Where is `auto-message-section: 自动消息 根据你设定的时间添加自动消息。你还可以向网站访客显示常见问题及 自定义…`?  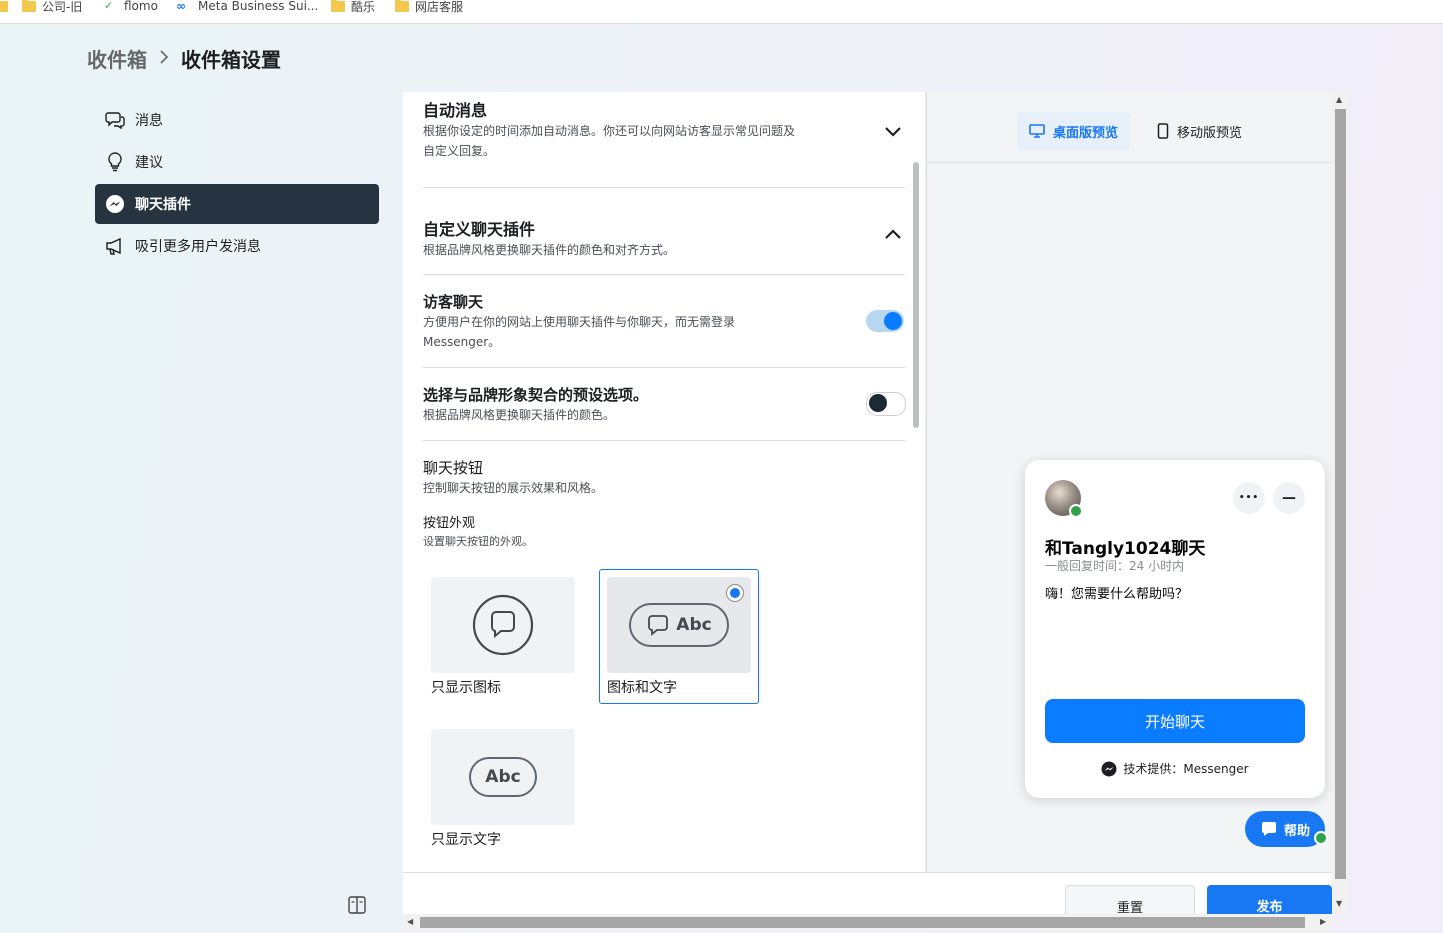
auto-message-section: 自动消息 根据你设定的时间添加自动消息。你还可以向网站访客显示常见问题及 自定义… is located at coordinates (664, 129).